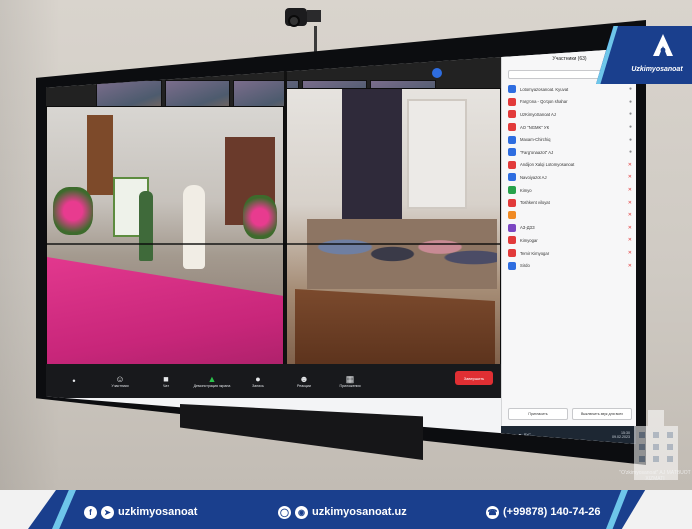 This screenshot has height=529, width=692. Describe the element at coordinates (258, 385) in the screenshot. I see `toolbar-label: Запись` at that location.